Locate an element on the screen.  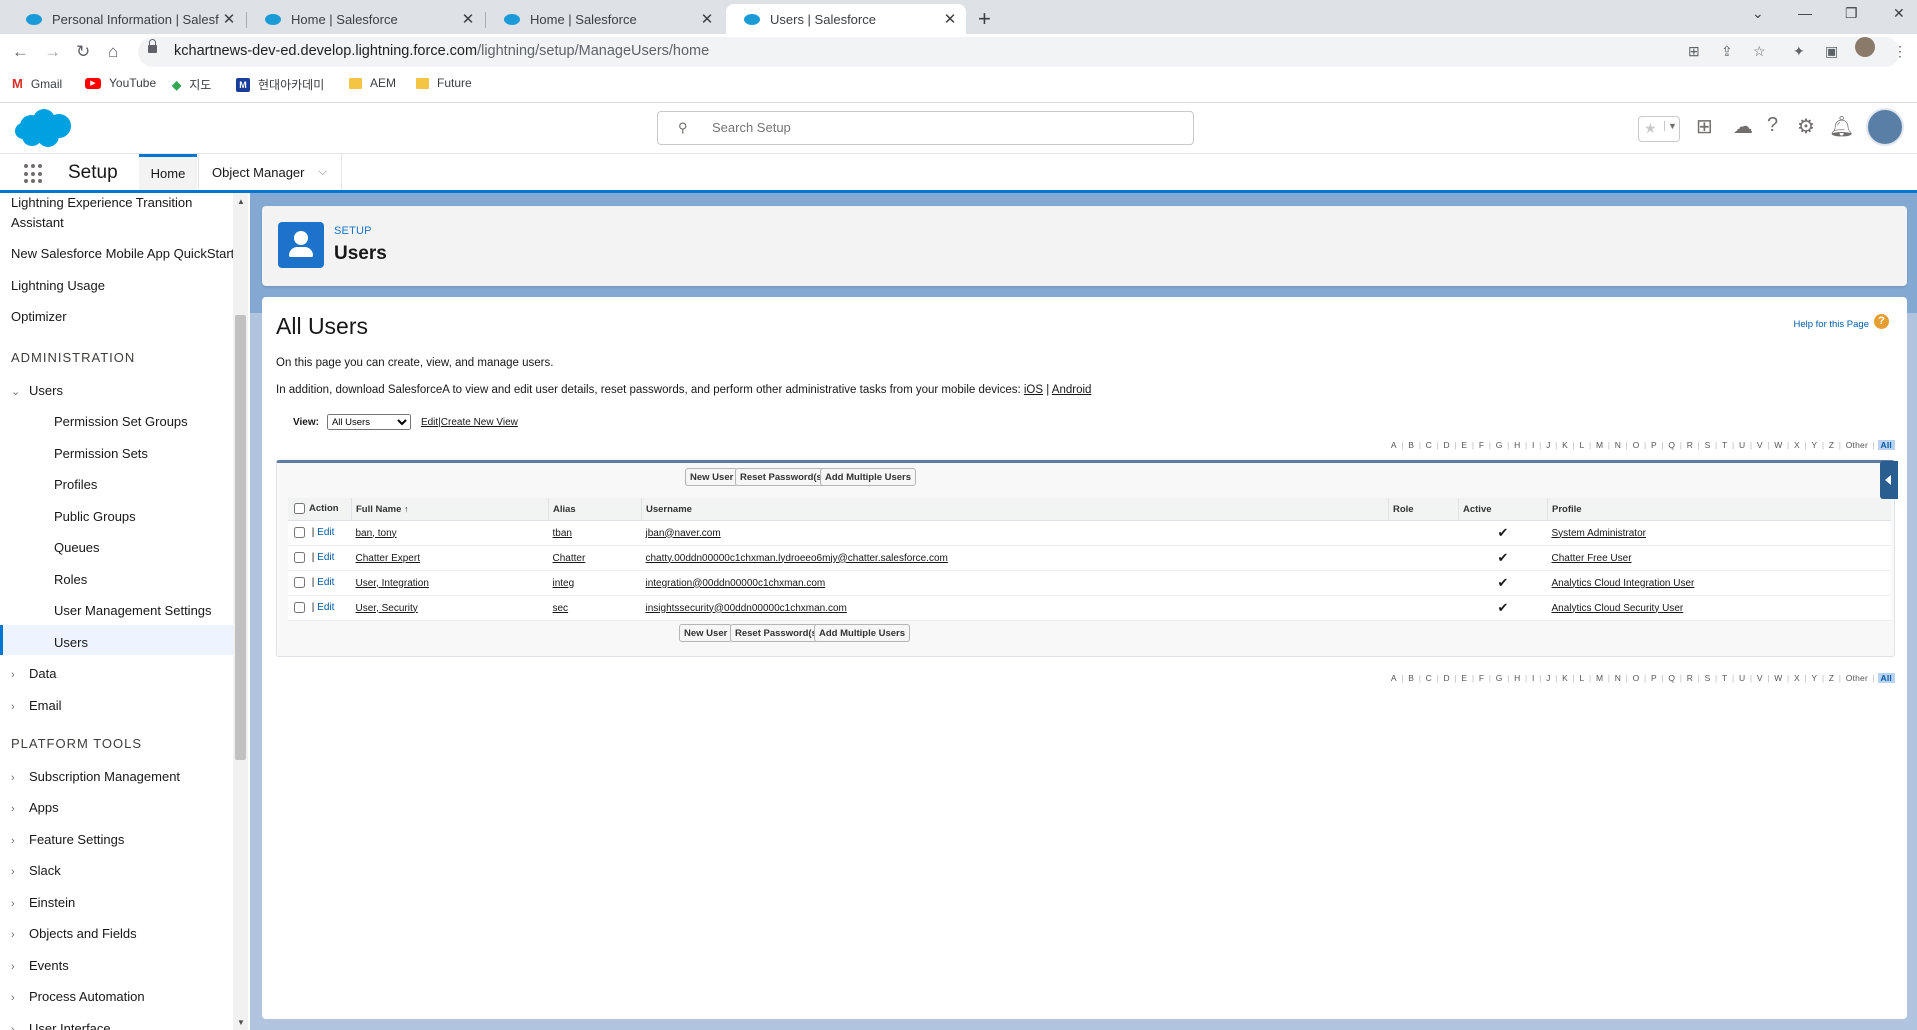
sidebar-group-user-interface: › User Interface is located at coordinates (61, 1024).